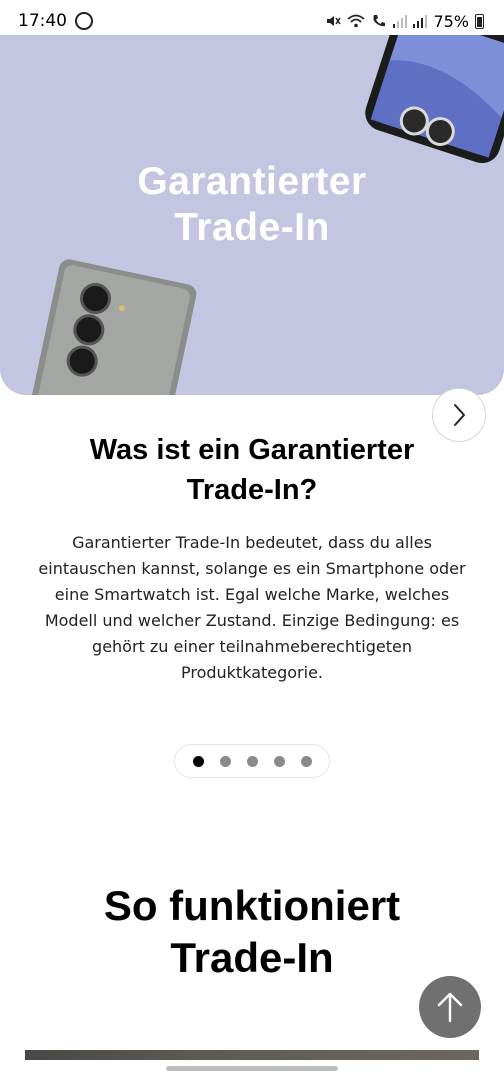 The width and height of the screenshot is (504, 1080). Describe the element at coordinates (252, 205) in the screenshot. I see `hero-title: Garantierter Trade-In` at that location.